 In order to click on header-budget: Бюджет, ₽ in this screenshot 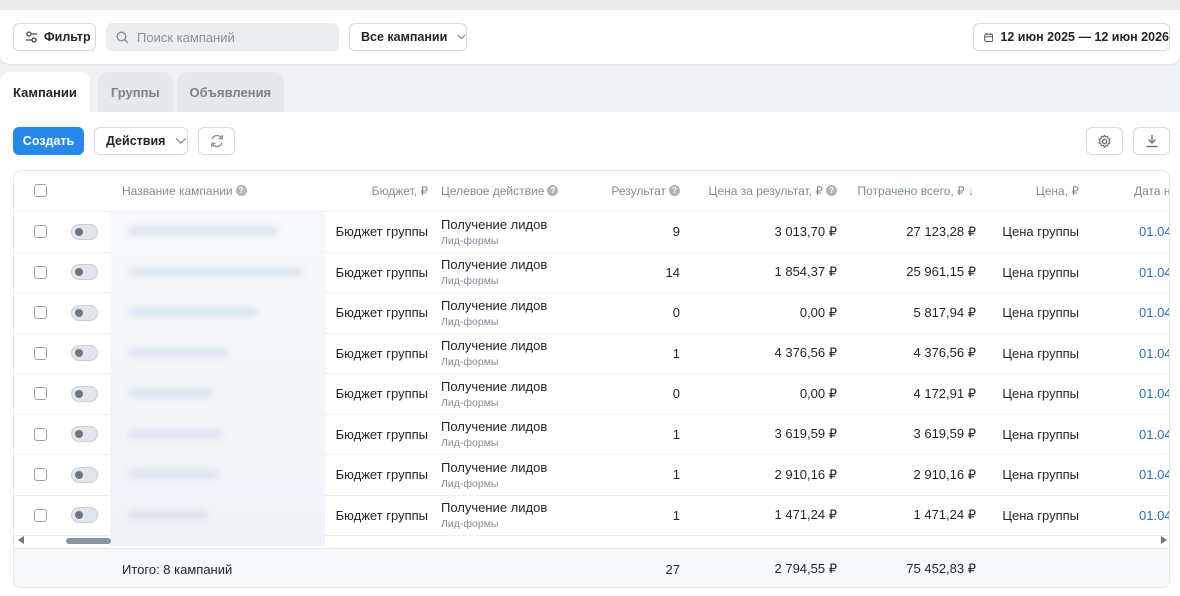, I will do `click(386, 191)`.